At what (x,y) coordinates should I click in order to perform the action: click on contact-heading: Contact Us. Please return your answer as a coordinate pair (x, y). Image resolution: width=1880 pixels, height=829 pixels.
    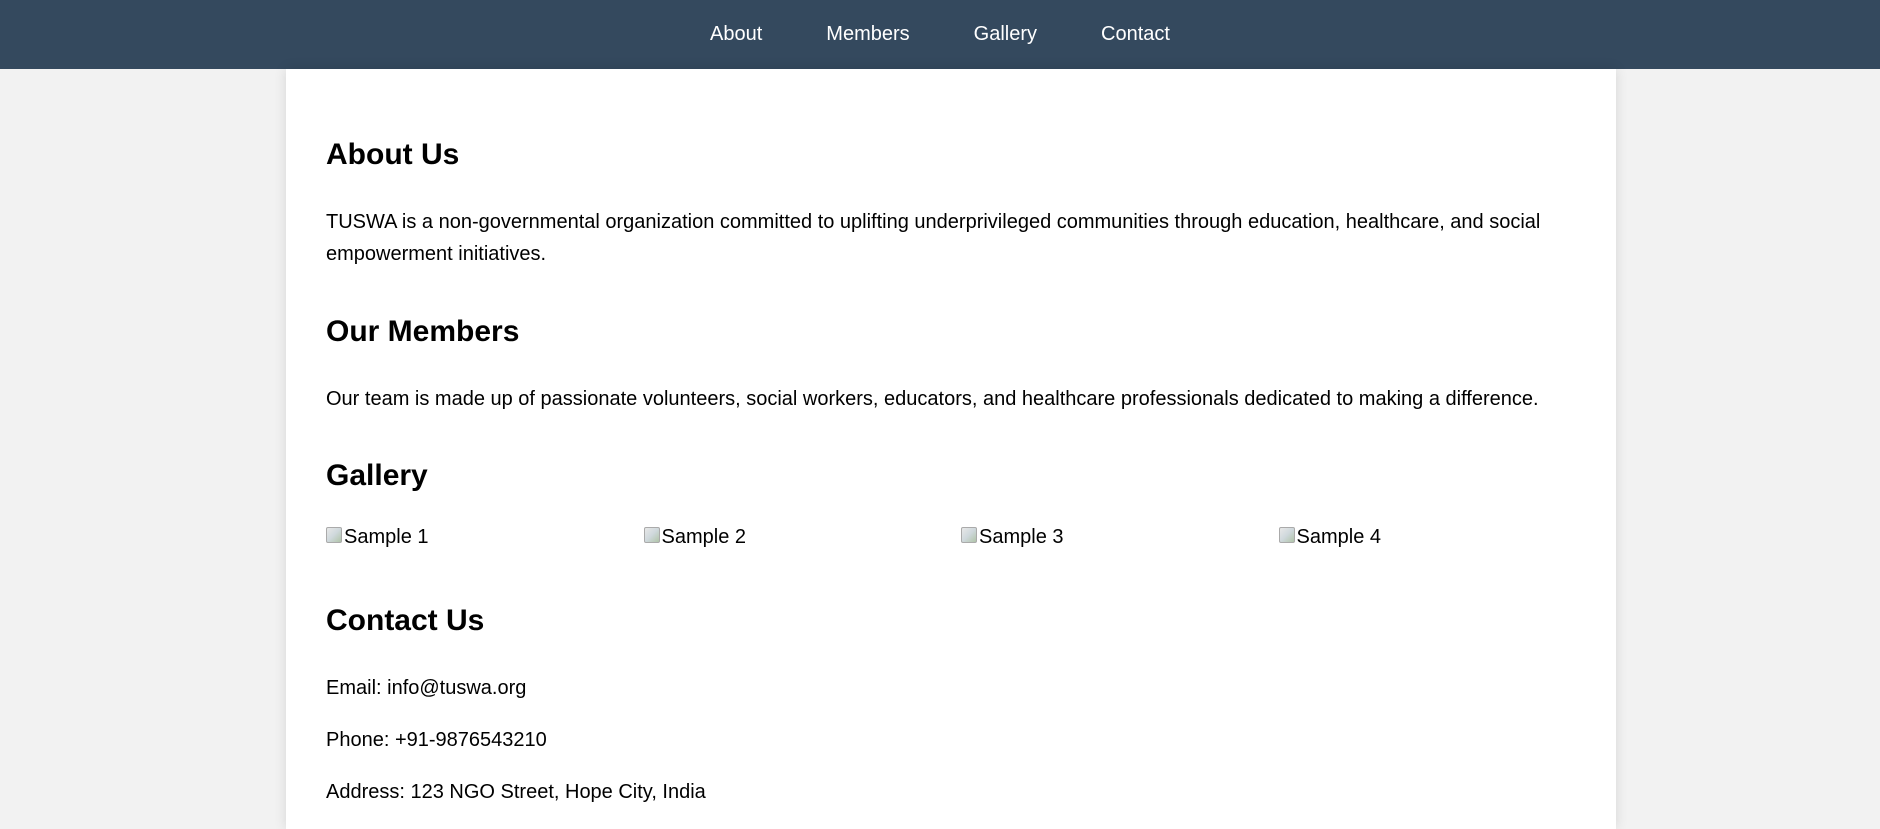
    Looking at the image, I should click on (405, 620).